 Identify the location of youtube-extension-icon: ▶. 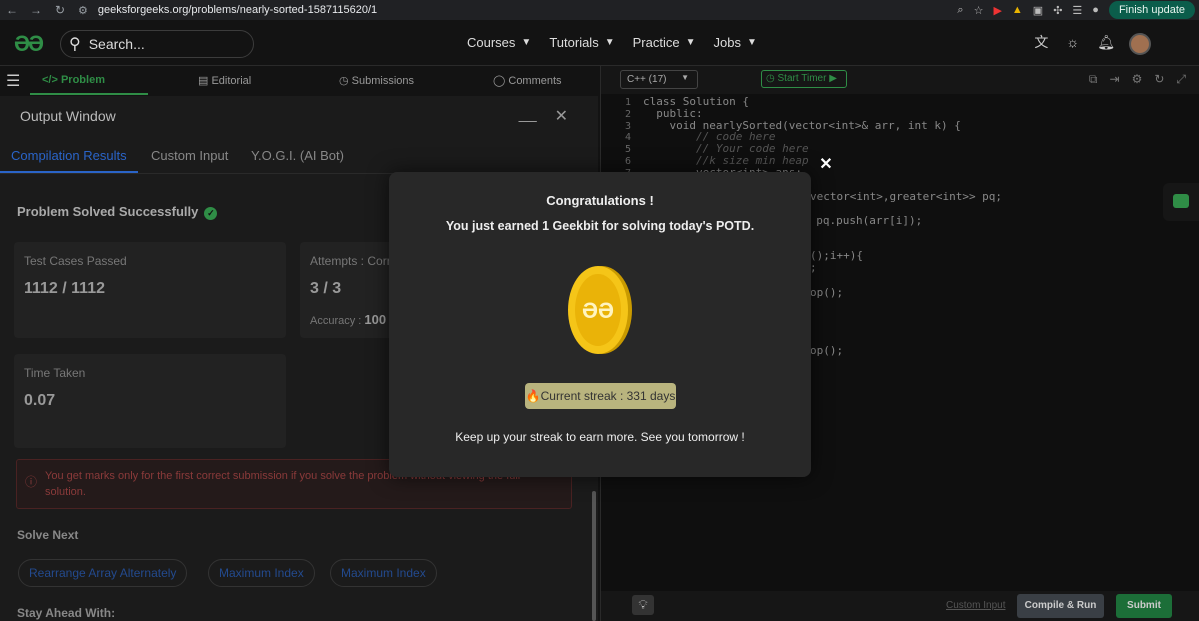
(997, 10).